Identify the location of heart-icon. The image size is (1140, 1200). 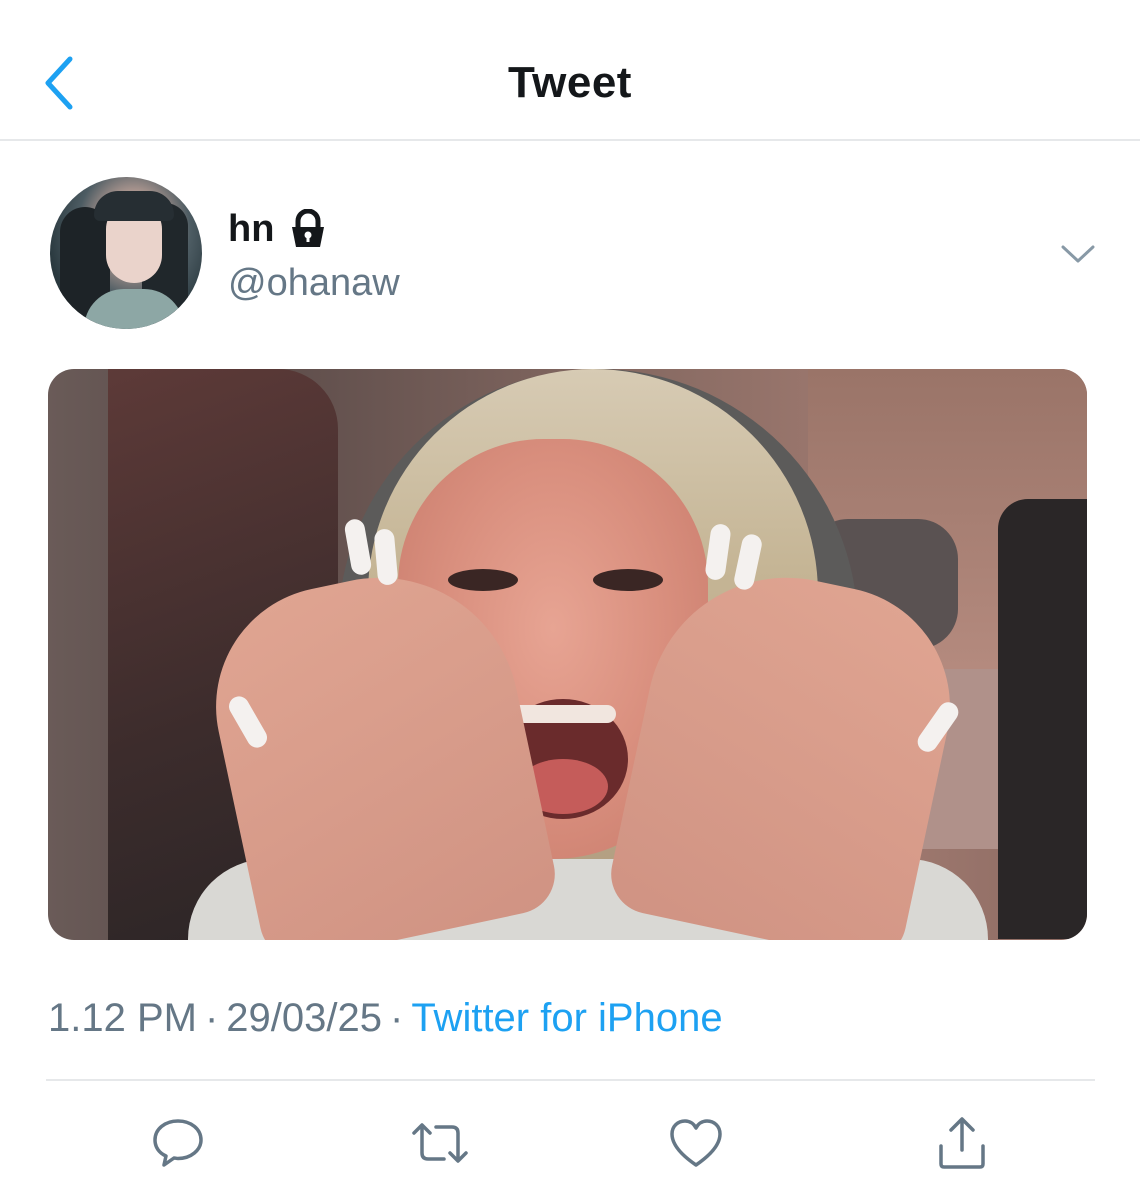
(696, 1143).